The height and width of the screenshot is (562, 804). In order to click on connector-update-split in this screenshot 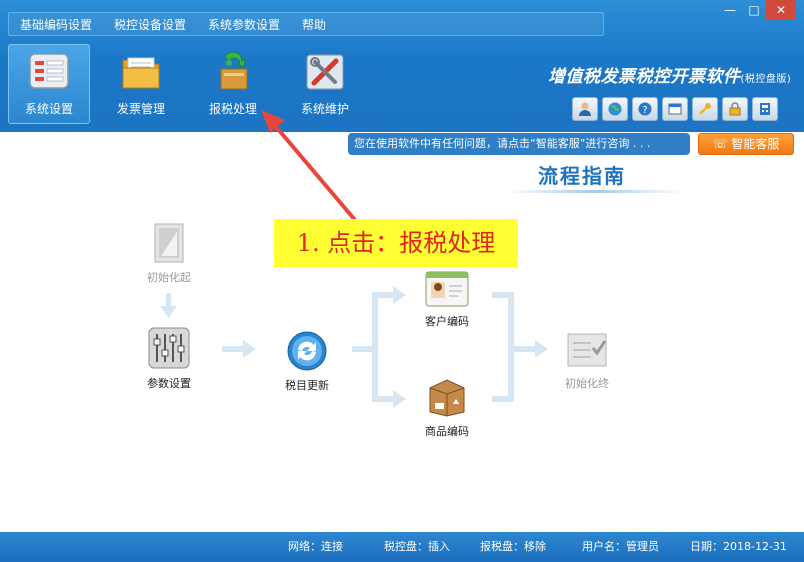, I will do `click(363, 349)`.